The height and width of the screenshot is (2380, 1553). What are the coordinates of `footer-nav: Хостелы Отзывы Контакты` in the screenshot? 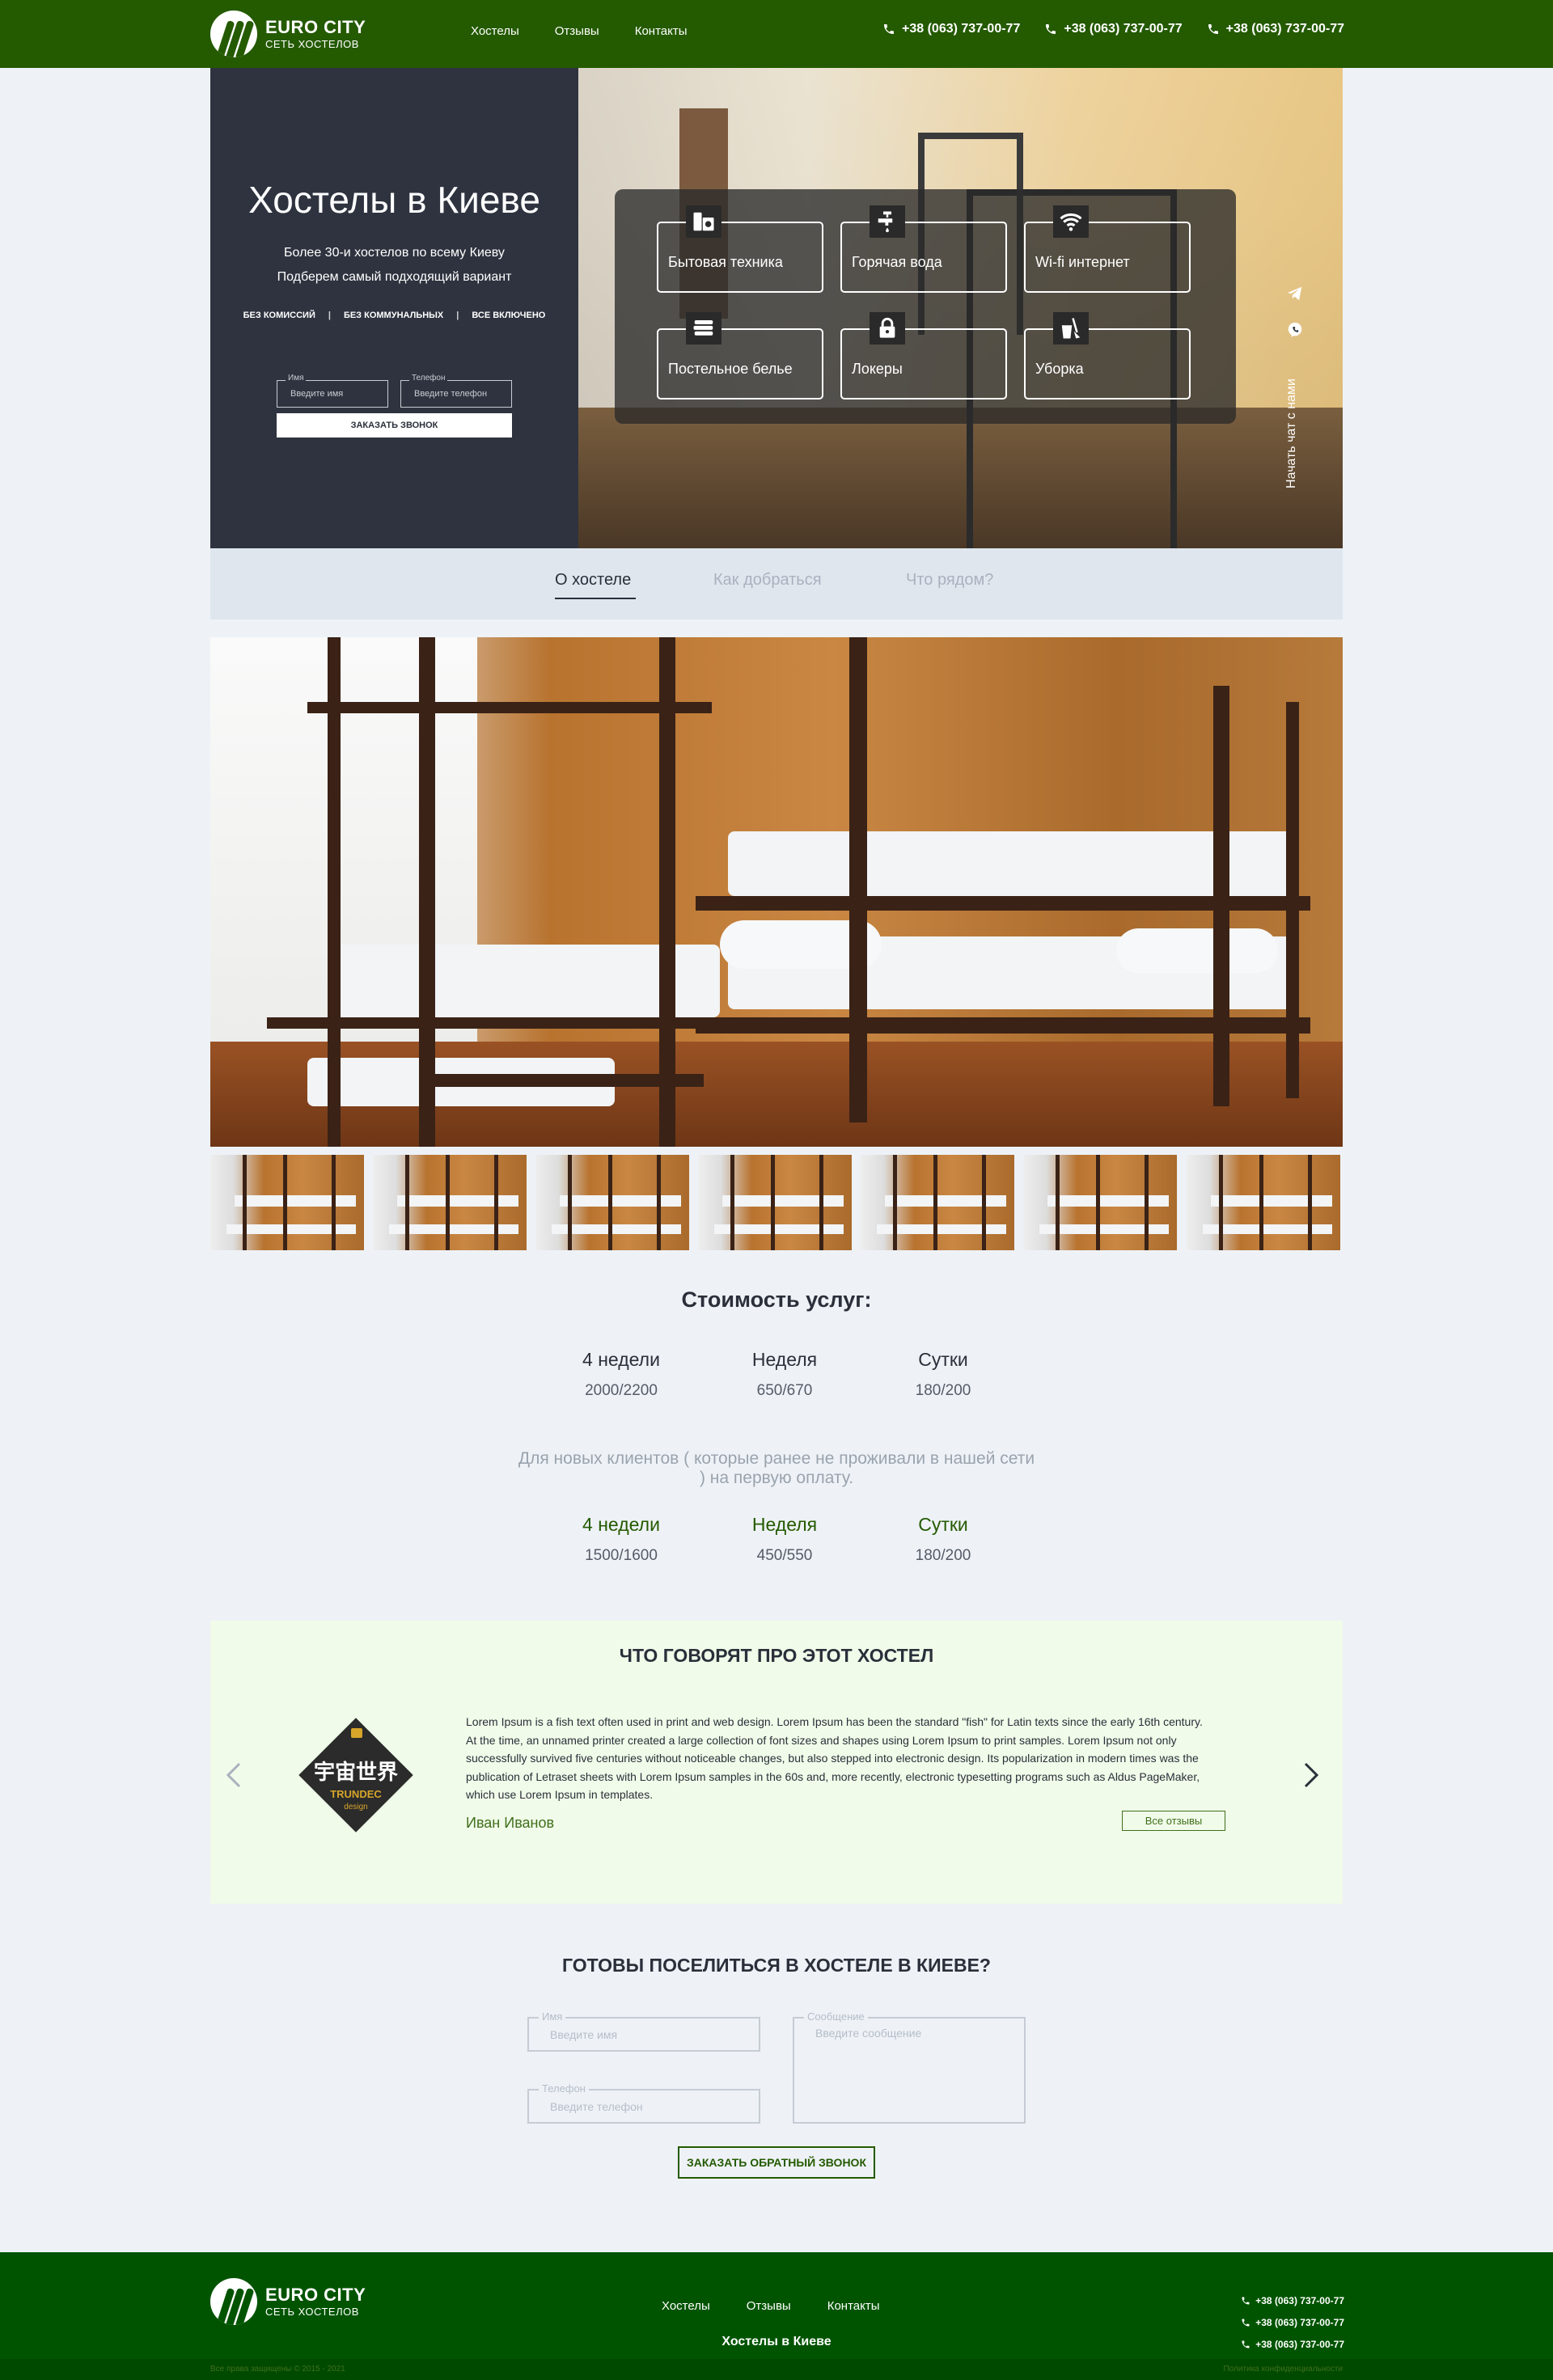 It's located at (771, 2306).